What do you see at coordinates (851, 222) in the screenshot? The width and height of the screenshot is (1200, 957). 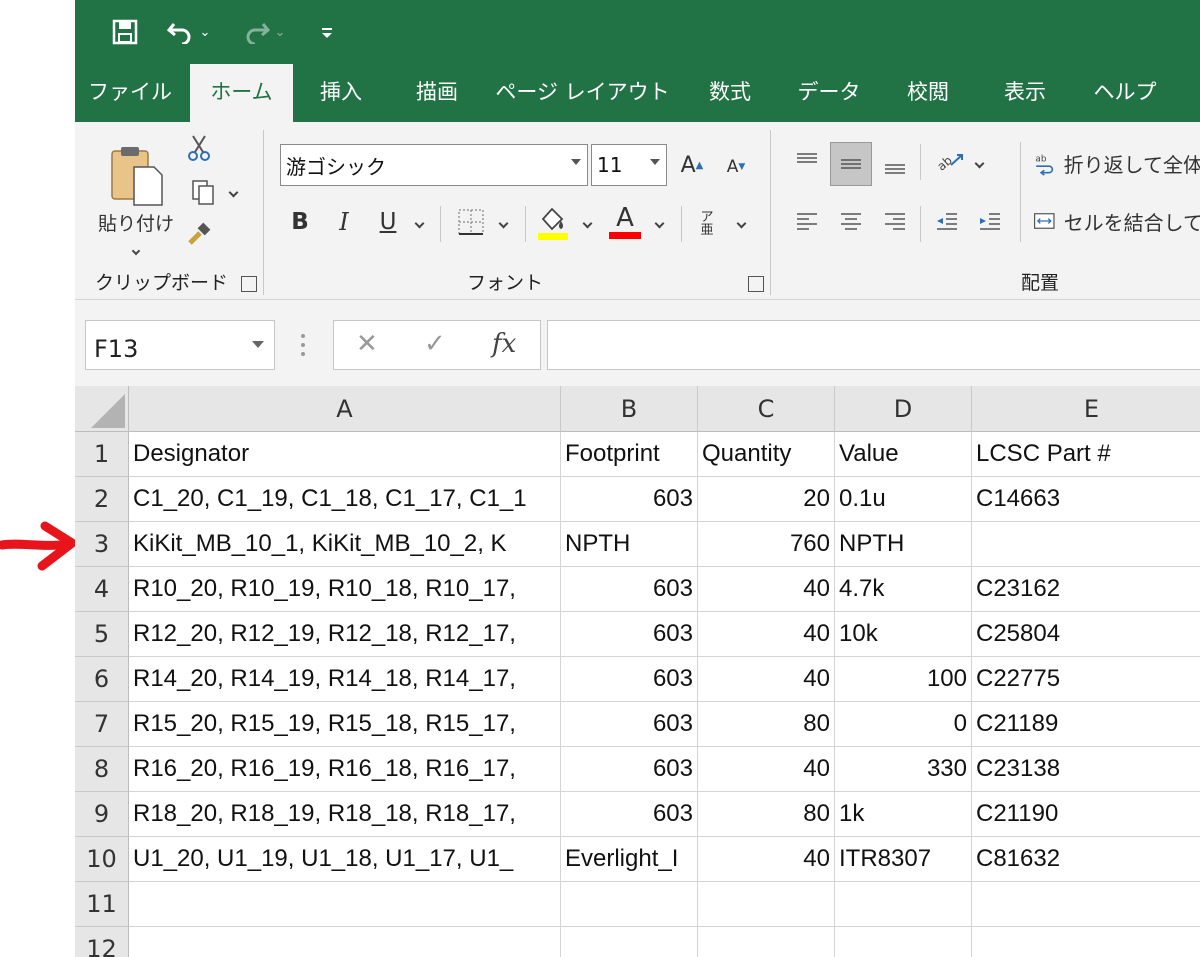 I see `align-center-icon` at bounding box center [851, 222].